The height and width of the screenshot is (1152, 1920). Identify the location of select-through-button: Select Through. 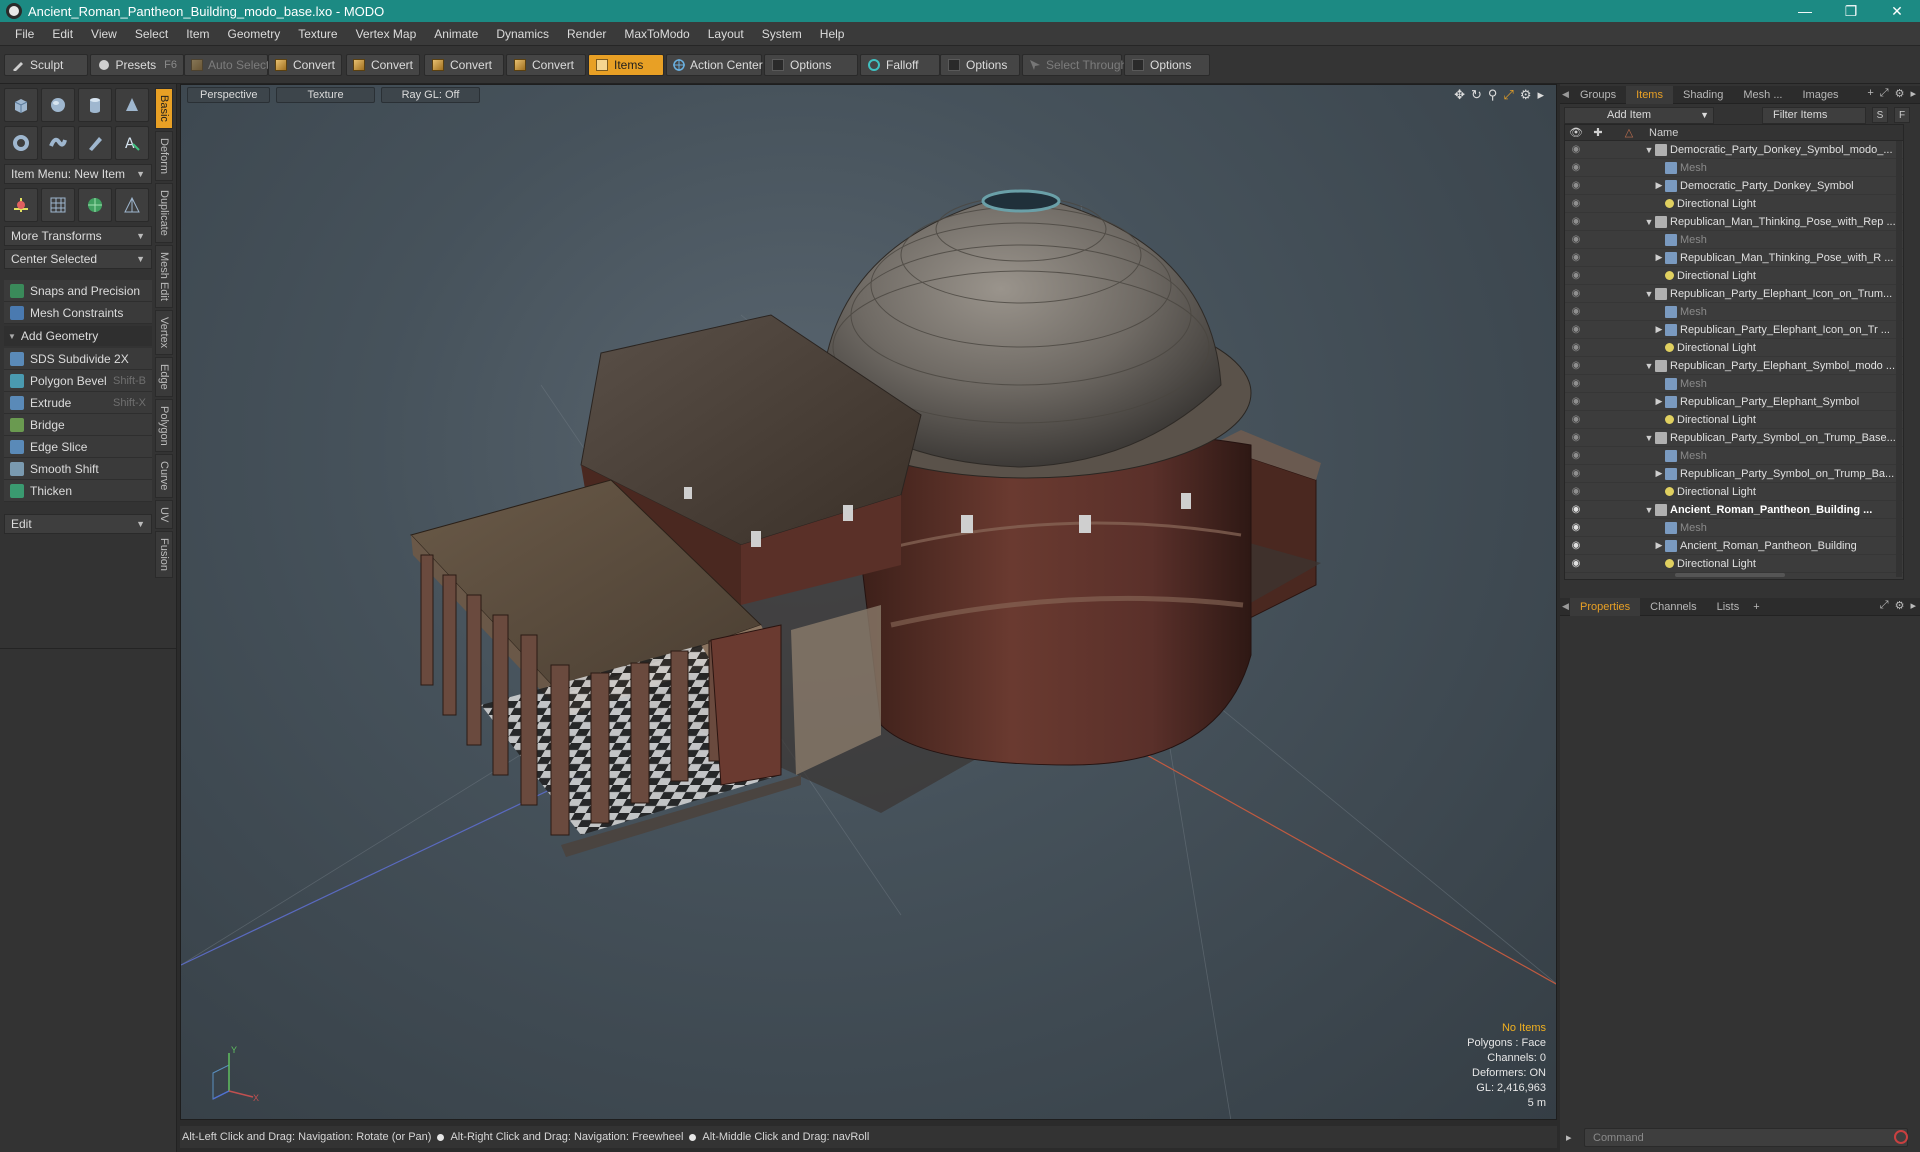
(1074, 65).